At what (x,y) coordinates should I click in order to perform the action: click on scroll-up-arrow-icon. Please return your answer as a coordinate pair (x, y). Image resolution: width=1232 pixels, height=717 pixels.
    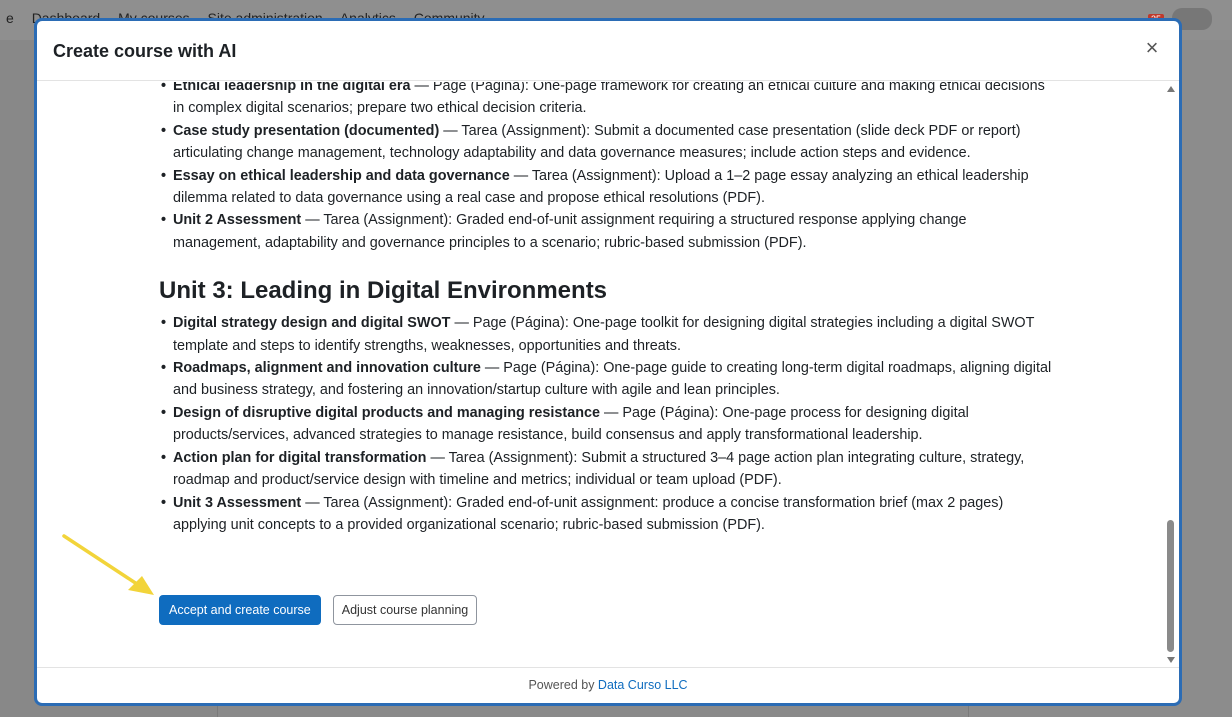
    Looking at the image, I should click on (1171, 89).